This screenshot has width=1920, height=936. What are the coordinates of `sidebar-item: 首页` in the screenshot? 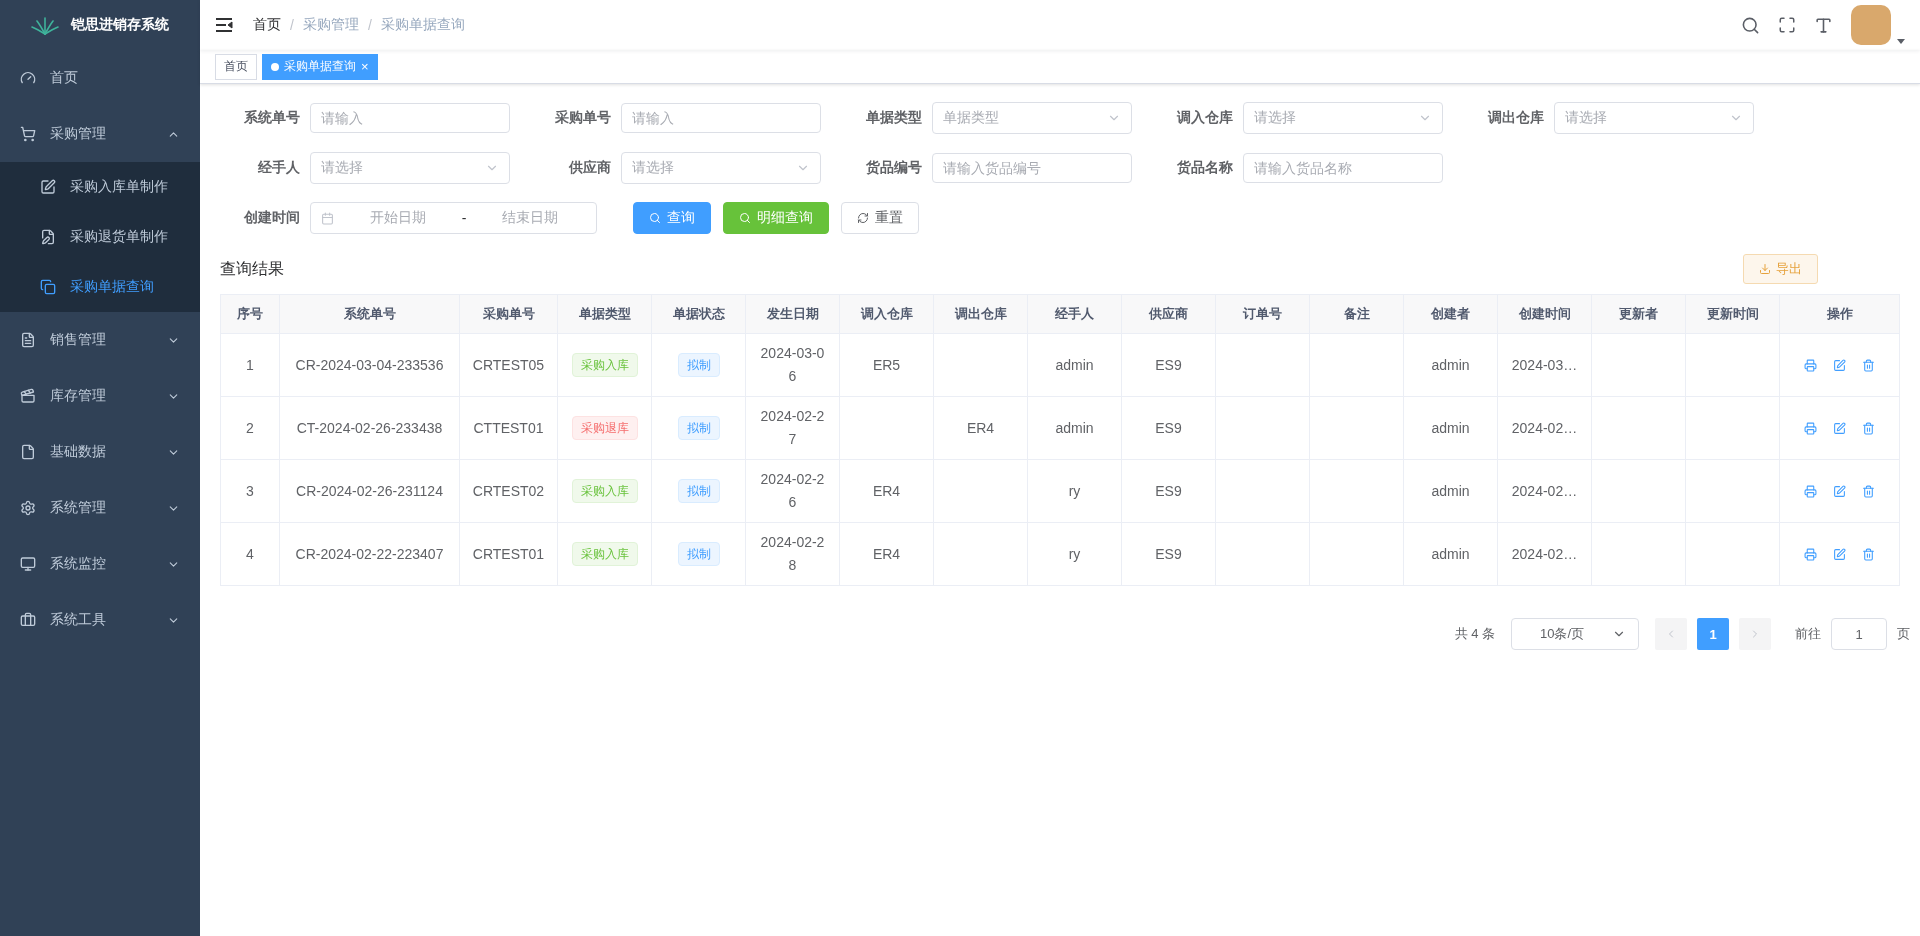 It's located at (100, 78).